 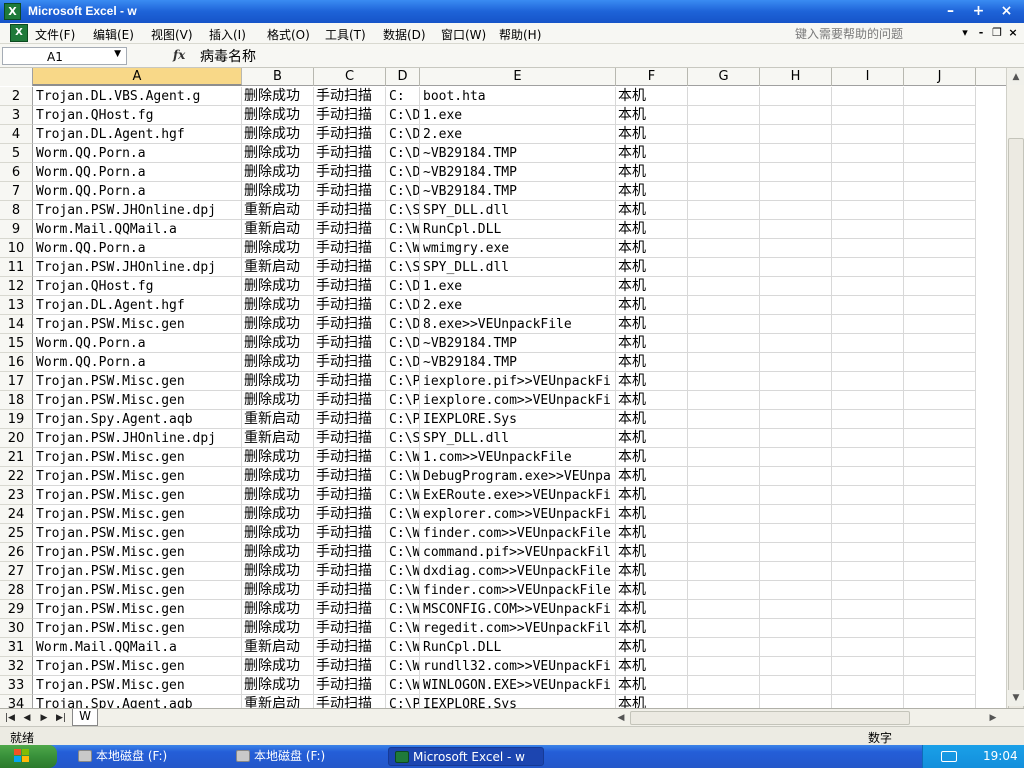 What do you see at coordinates (1016, 698) in the screenshot?
I see `scroll-down-icon: ▼` at bounding box center [1016, 698].